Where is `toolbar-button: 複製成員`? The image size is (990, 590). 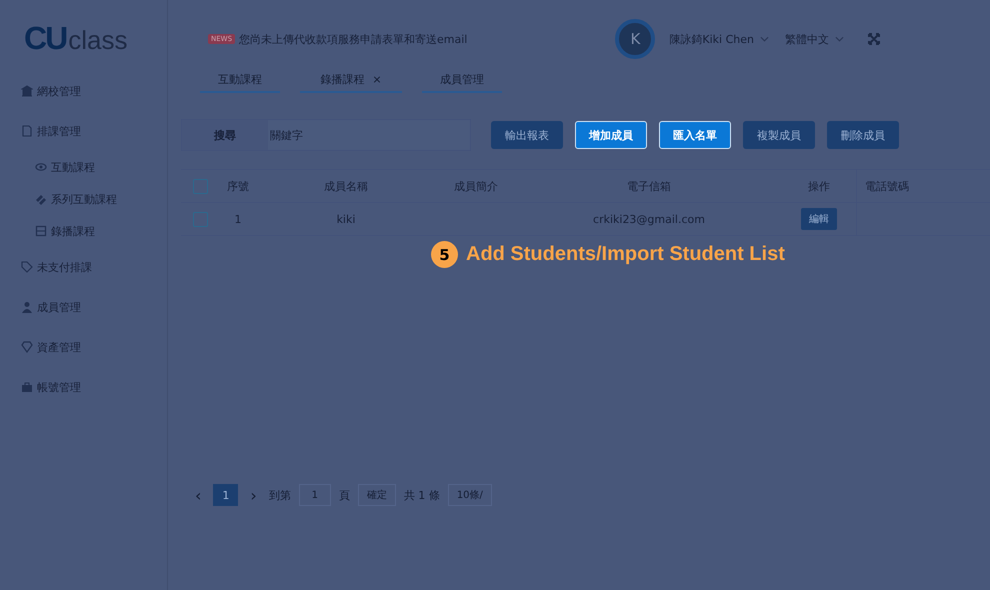
toolbar-button: 複製成員 is located at coordinates (779, 135).